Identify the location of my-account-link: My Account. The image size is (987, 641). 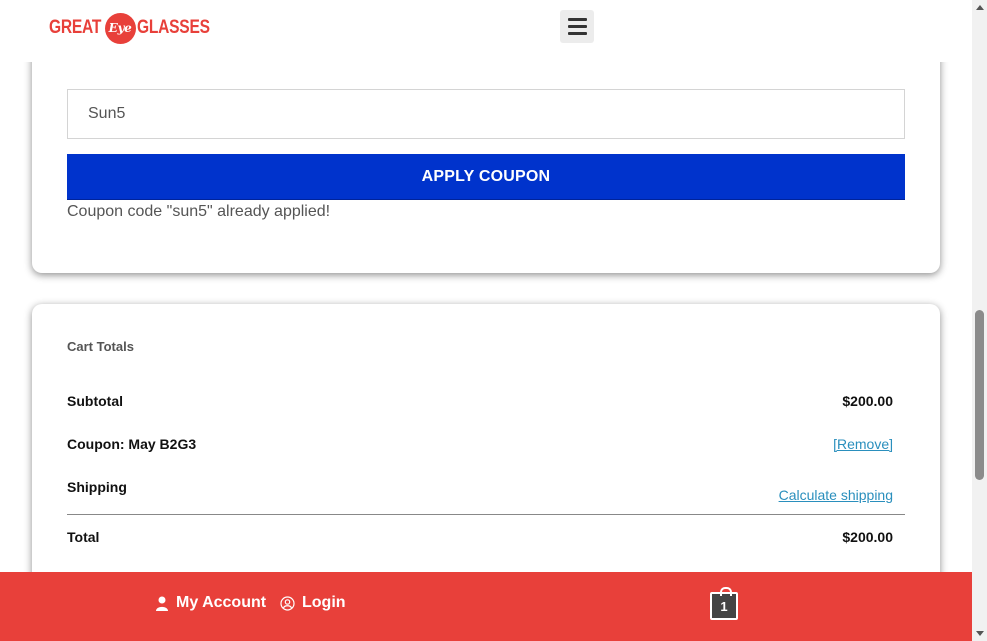
(210, 603).